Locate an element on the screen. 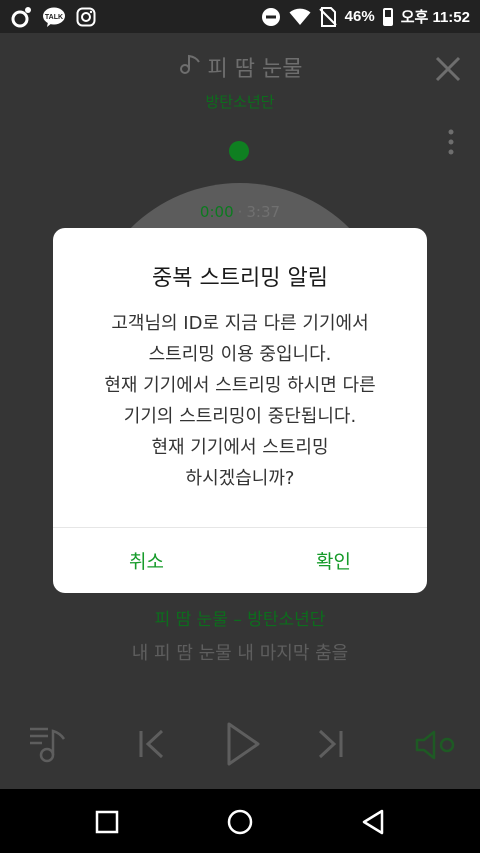  dialog-line: 스트리밍 이용 중입니다. is located at coordinates (240, 354).